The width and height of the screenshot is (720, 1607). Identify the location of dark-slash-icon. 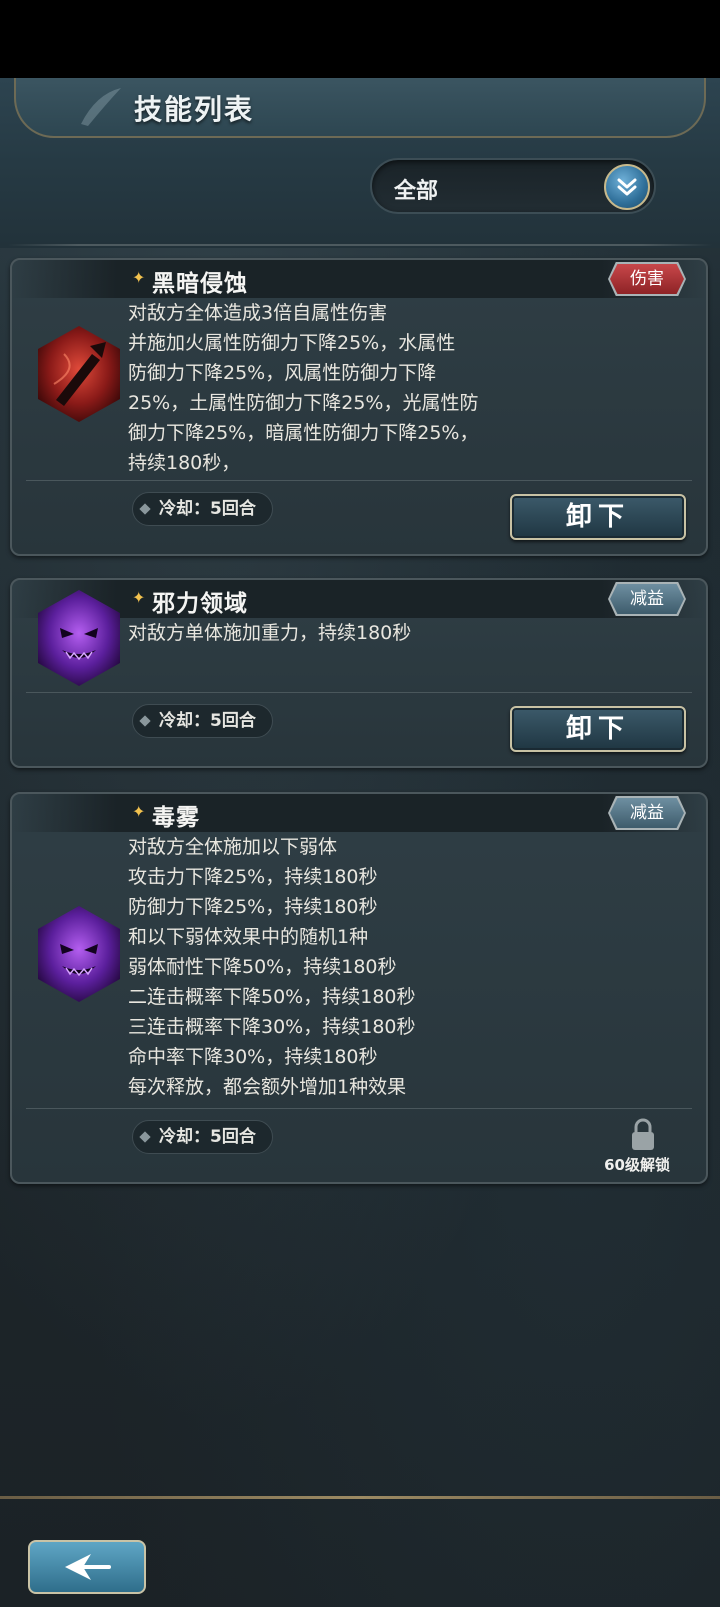
(79, 374).